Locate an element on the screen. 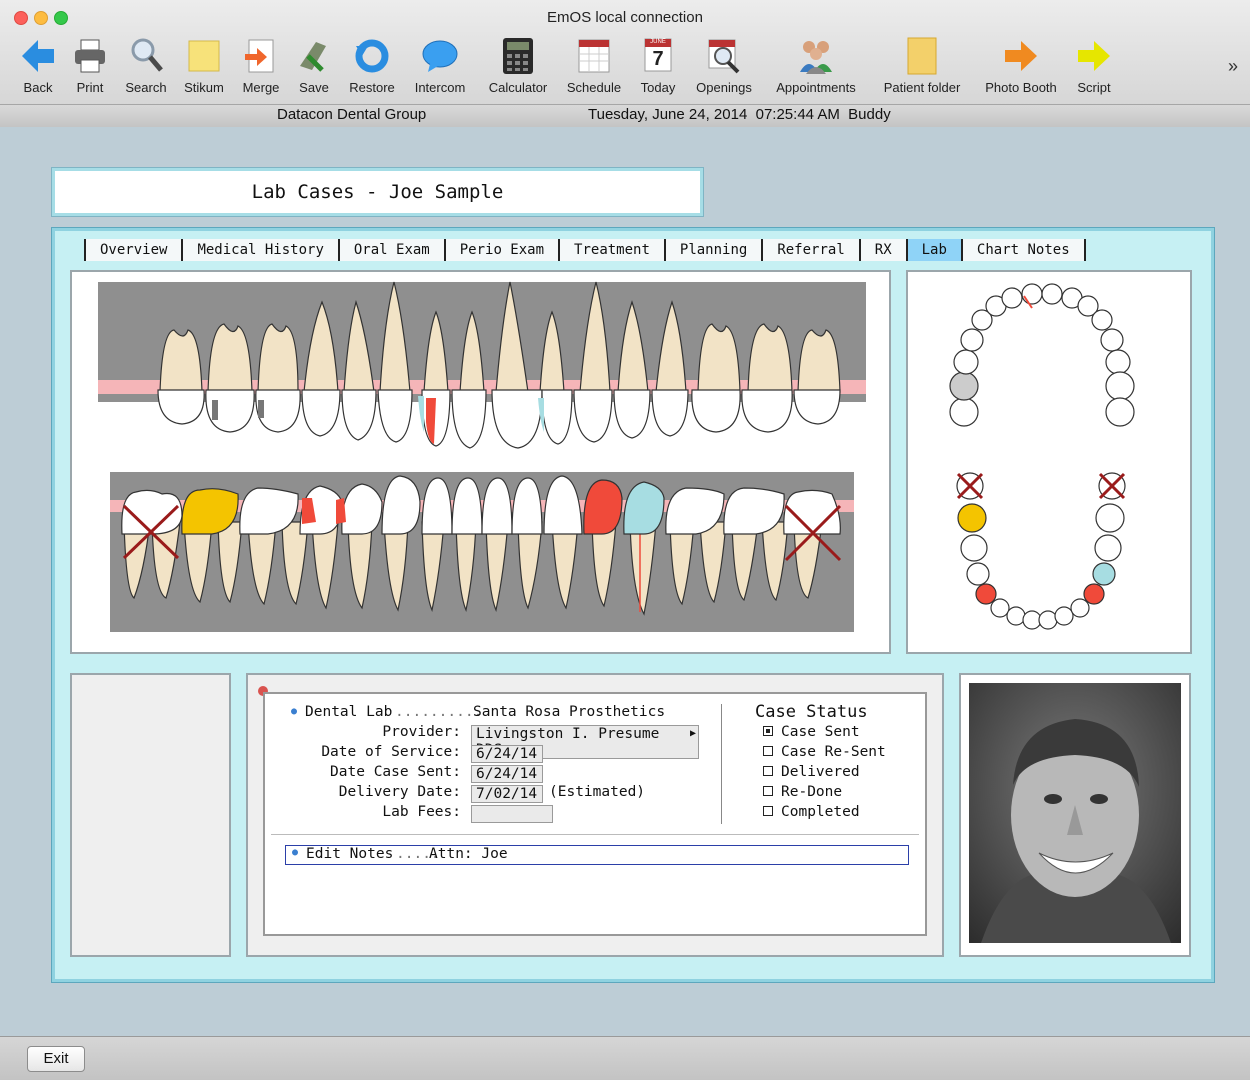 The image size is (1250, 1080). yellow-arrow-icon is located at coordinates (1094, 56).